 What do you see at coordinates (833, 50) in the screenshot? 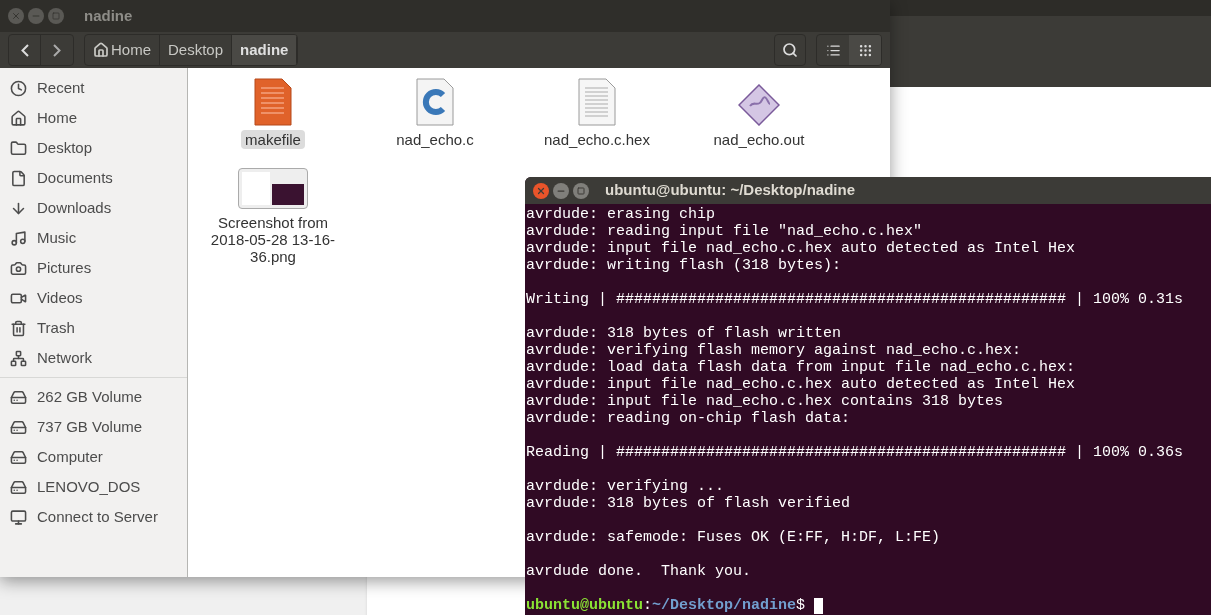
I see `list-icon` at bounding box center [833, 50].